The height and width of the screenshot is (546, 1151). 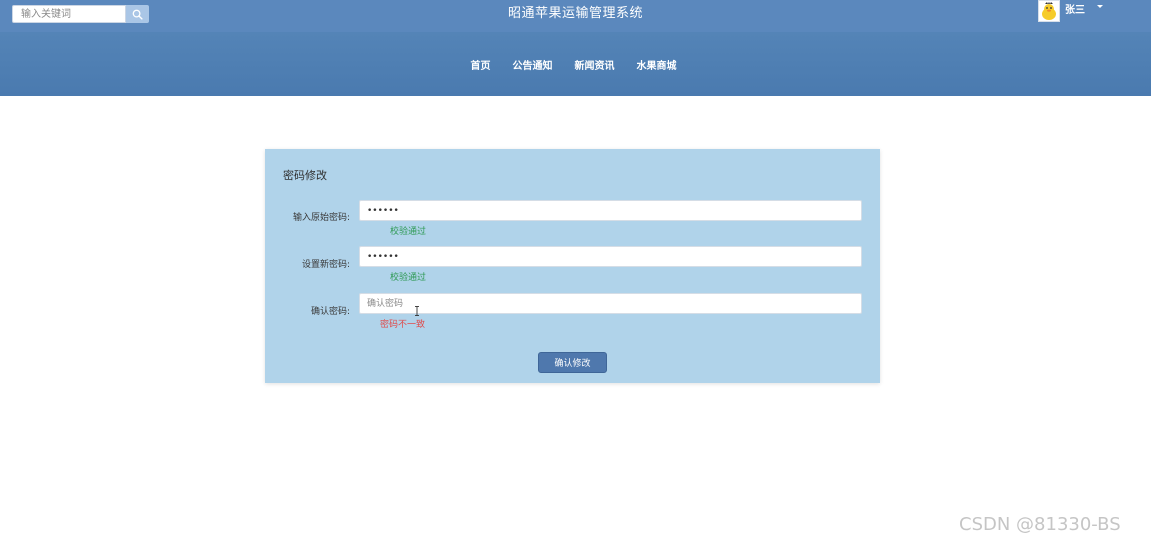 What do you see at coordinates (1040, 524) in the screenshot?
I see `watermark: CSDN @81330-BS` at bounding box center [1040, 524].